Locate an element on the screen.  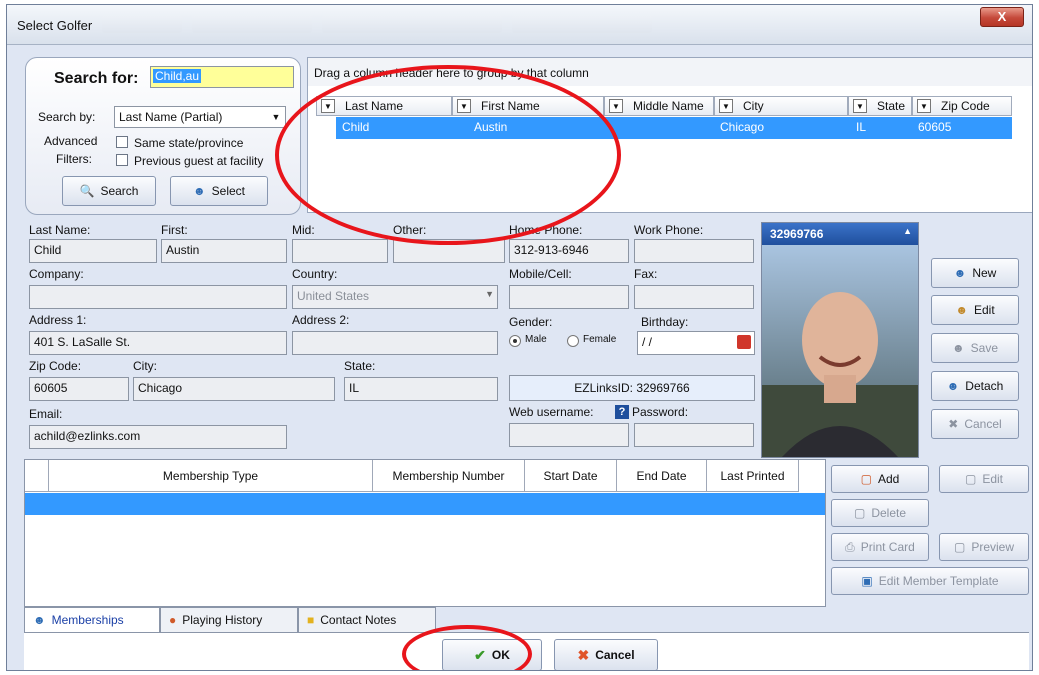
column-header-middle-name: ▼ Middle Name is located at coordinates (659, 106).